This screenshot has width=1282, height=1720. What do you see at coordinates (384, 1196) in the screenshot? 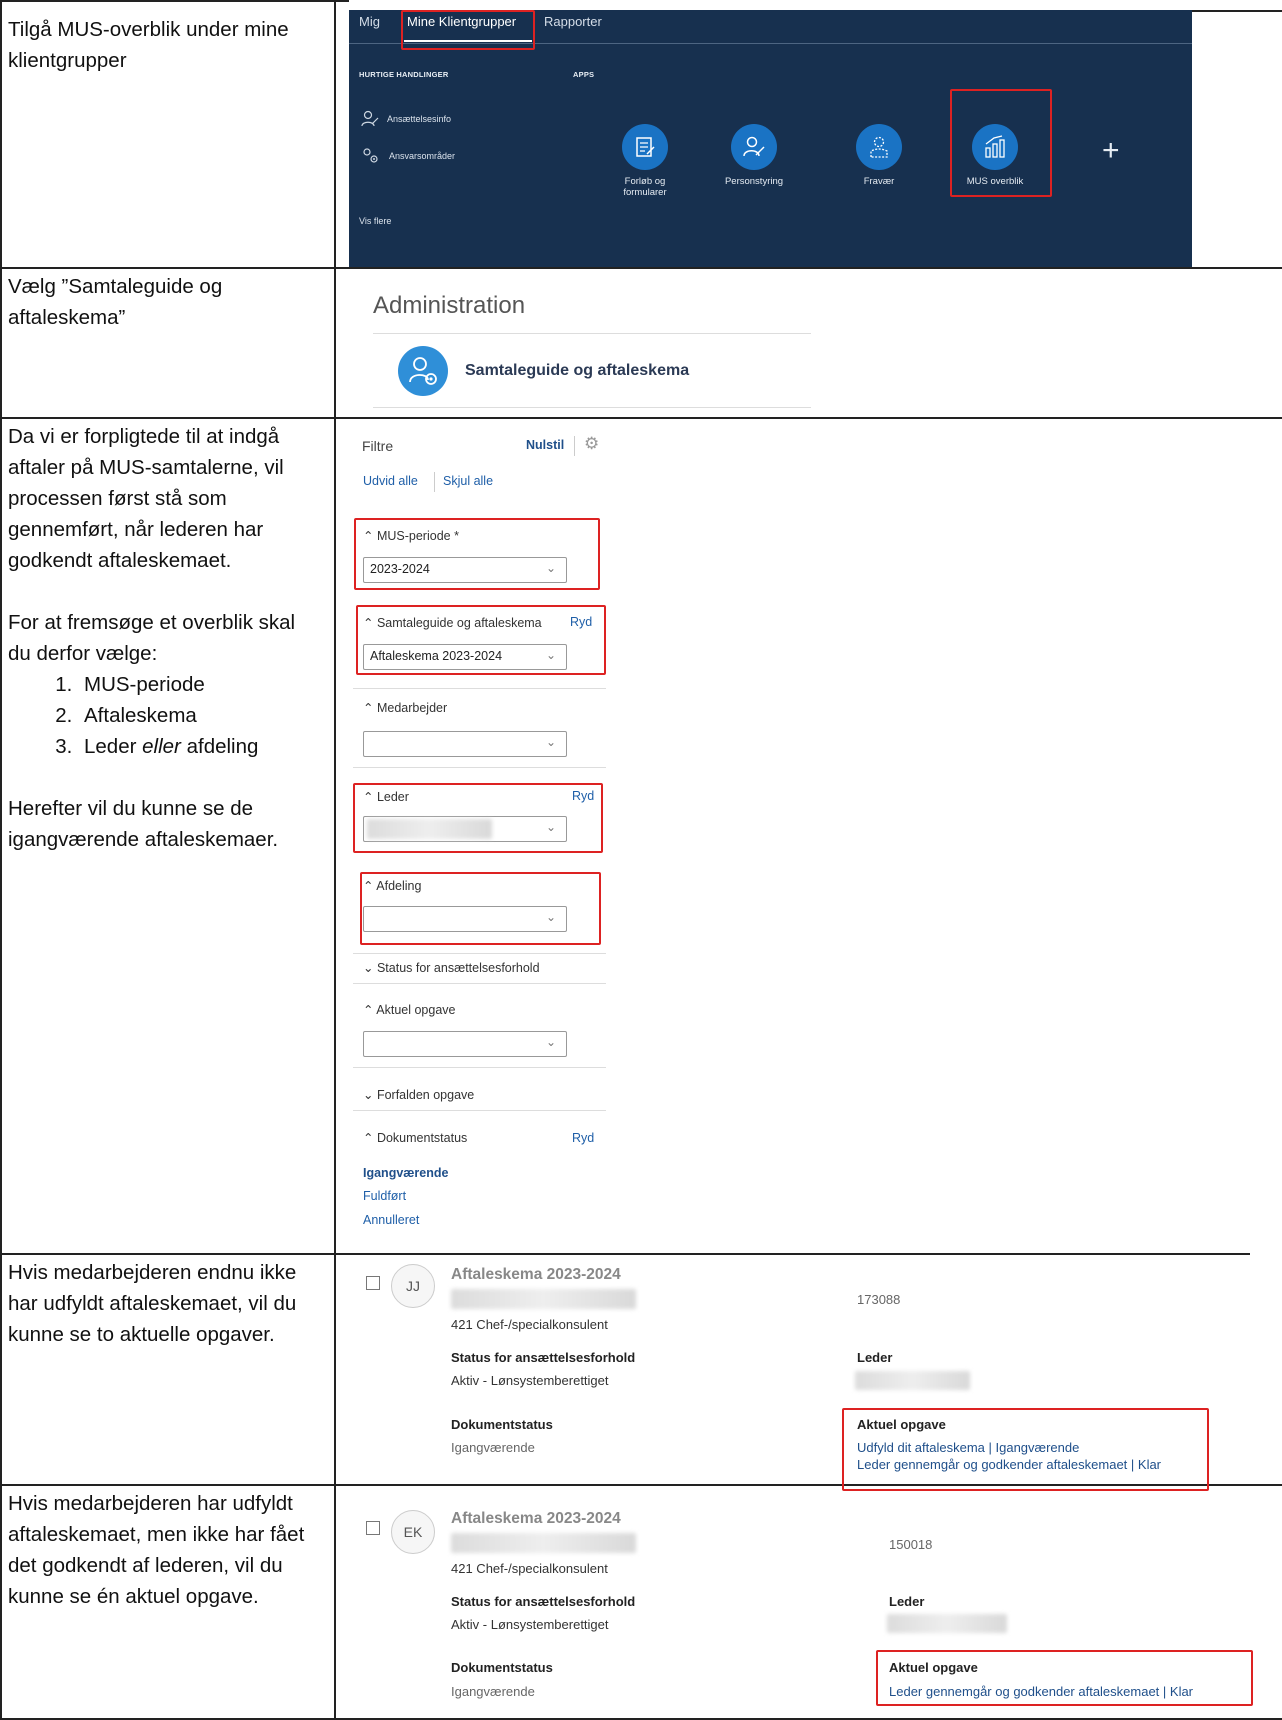
I see `doc-status-option: Fuldført` at bounding box center [384, 1196].